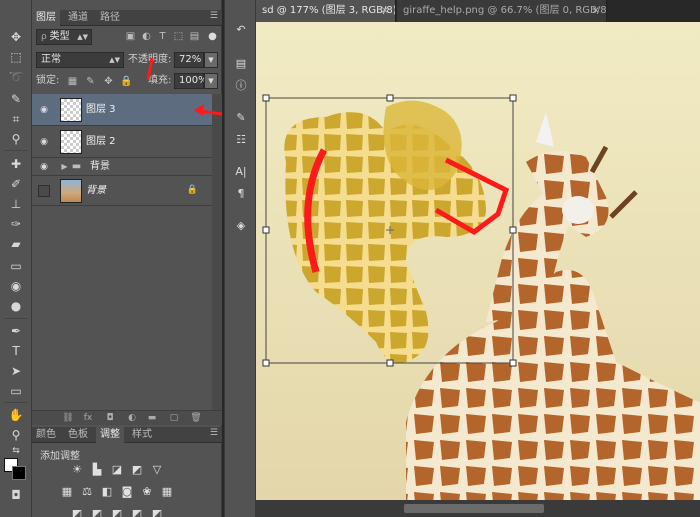 This screenshot has width=700, height=517. I want to click on tab-swatches: 色板, so click(78, 435).